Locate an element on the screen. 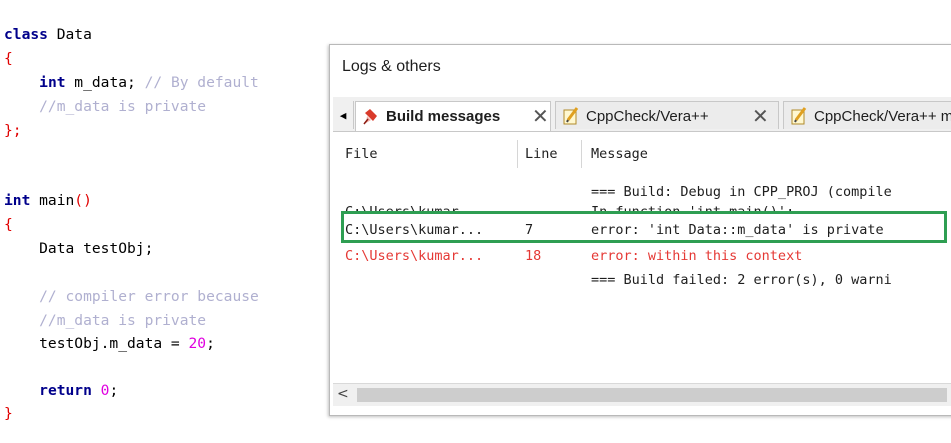 The image size is (951, 443). row-file: C:\Users\kumar is located at coordinates (402, 208).